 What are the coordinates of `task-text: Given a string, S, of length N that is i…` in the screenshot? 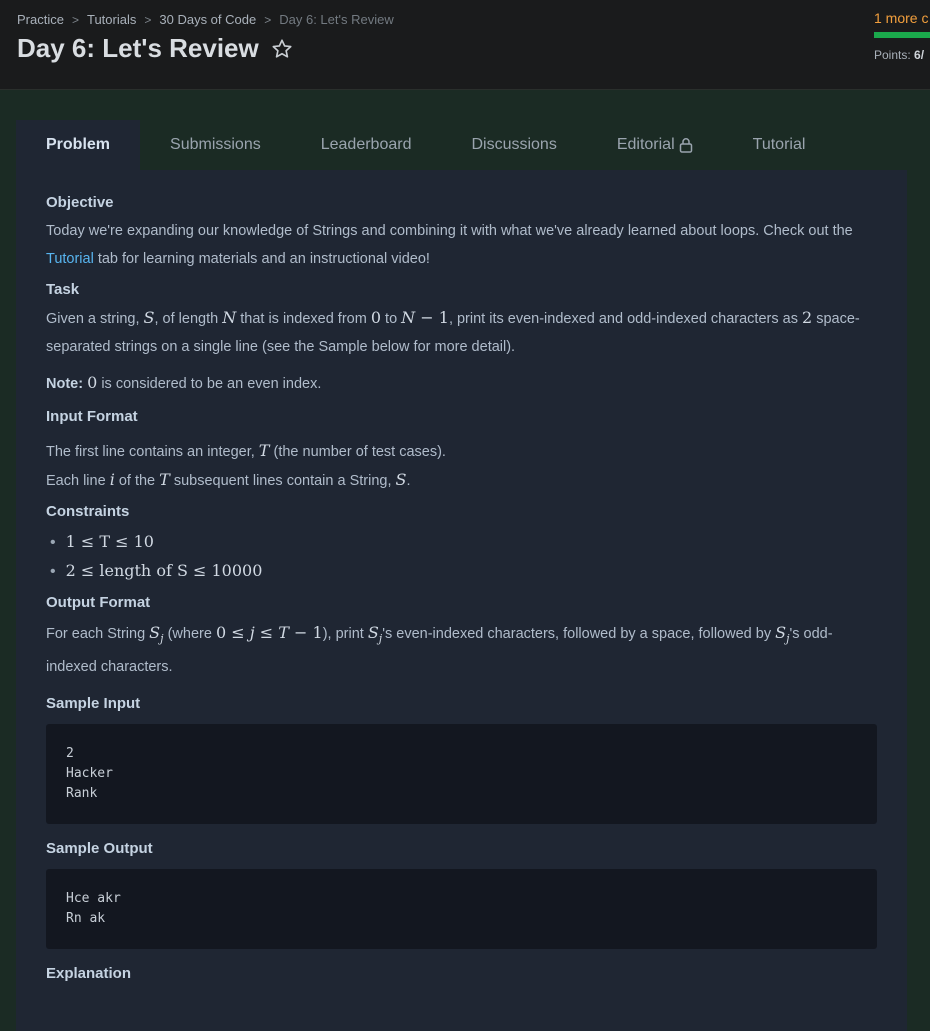 It's located at (461, 332).